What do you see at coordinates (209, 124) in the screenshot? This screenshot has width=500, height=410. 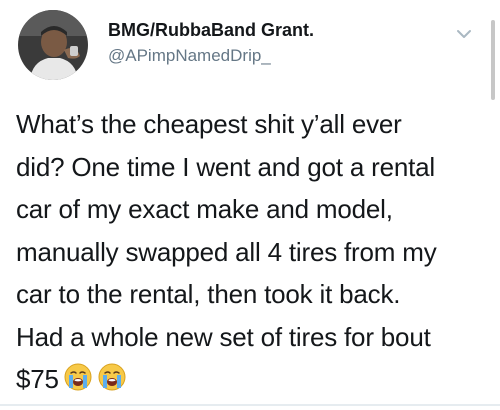 I see `tweet-text-line: What’s the cheapest shit y’all ever` at bounding box center [209, 124].